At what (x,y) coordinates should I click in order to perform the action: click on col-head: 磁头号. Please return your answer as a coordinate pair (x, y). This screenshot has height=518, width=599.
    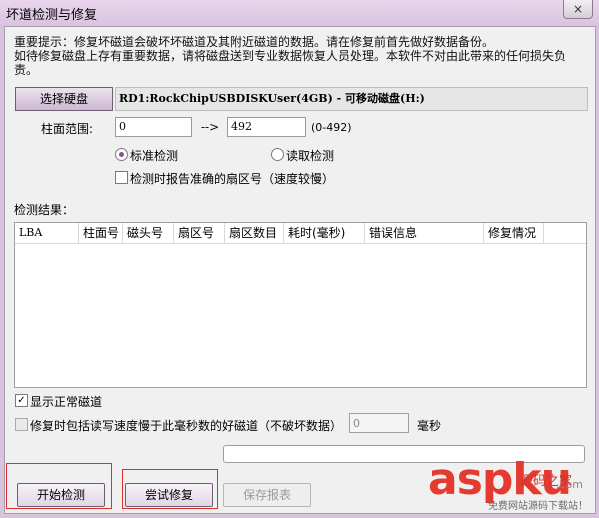
    Looking at the image, I should click on (148, 233).